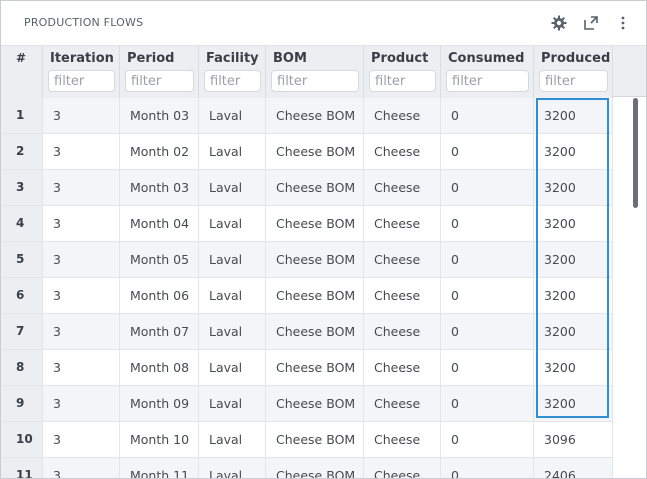 Image resolution: width=647 pixels, height=479 pixels. I want to click on column-header-consumed: Consumed, so click(487, 72).